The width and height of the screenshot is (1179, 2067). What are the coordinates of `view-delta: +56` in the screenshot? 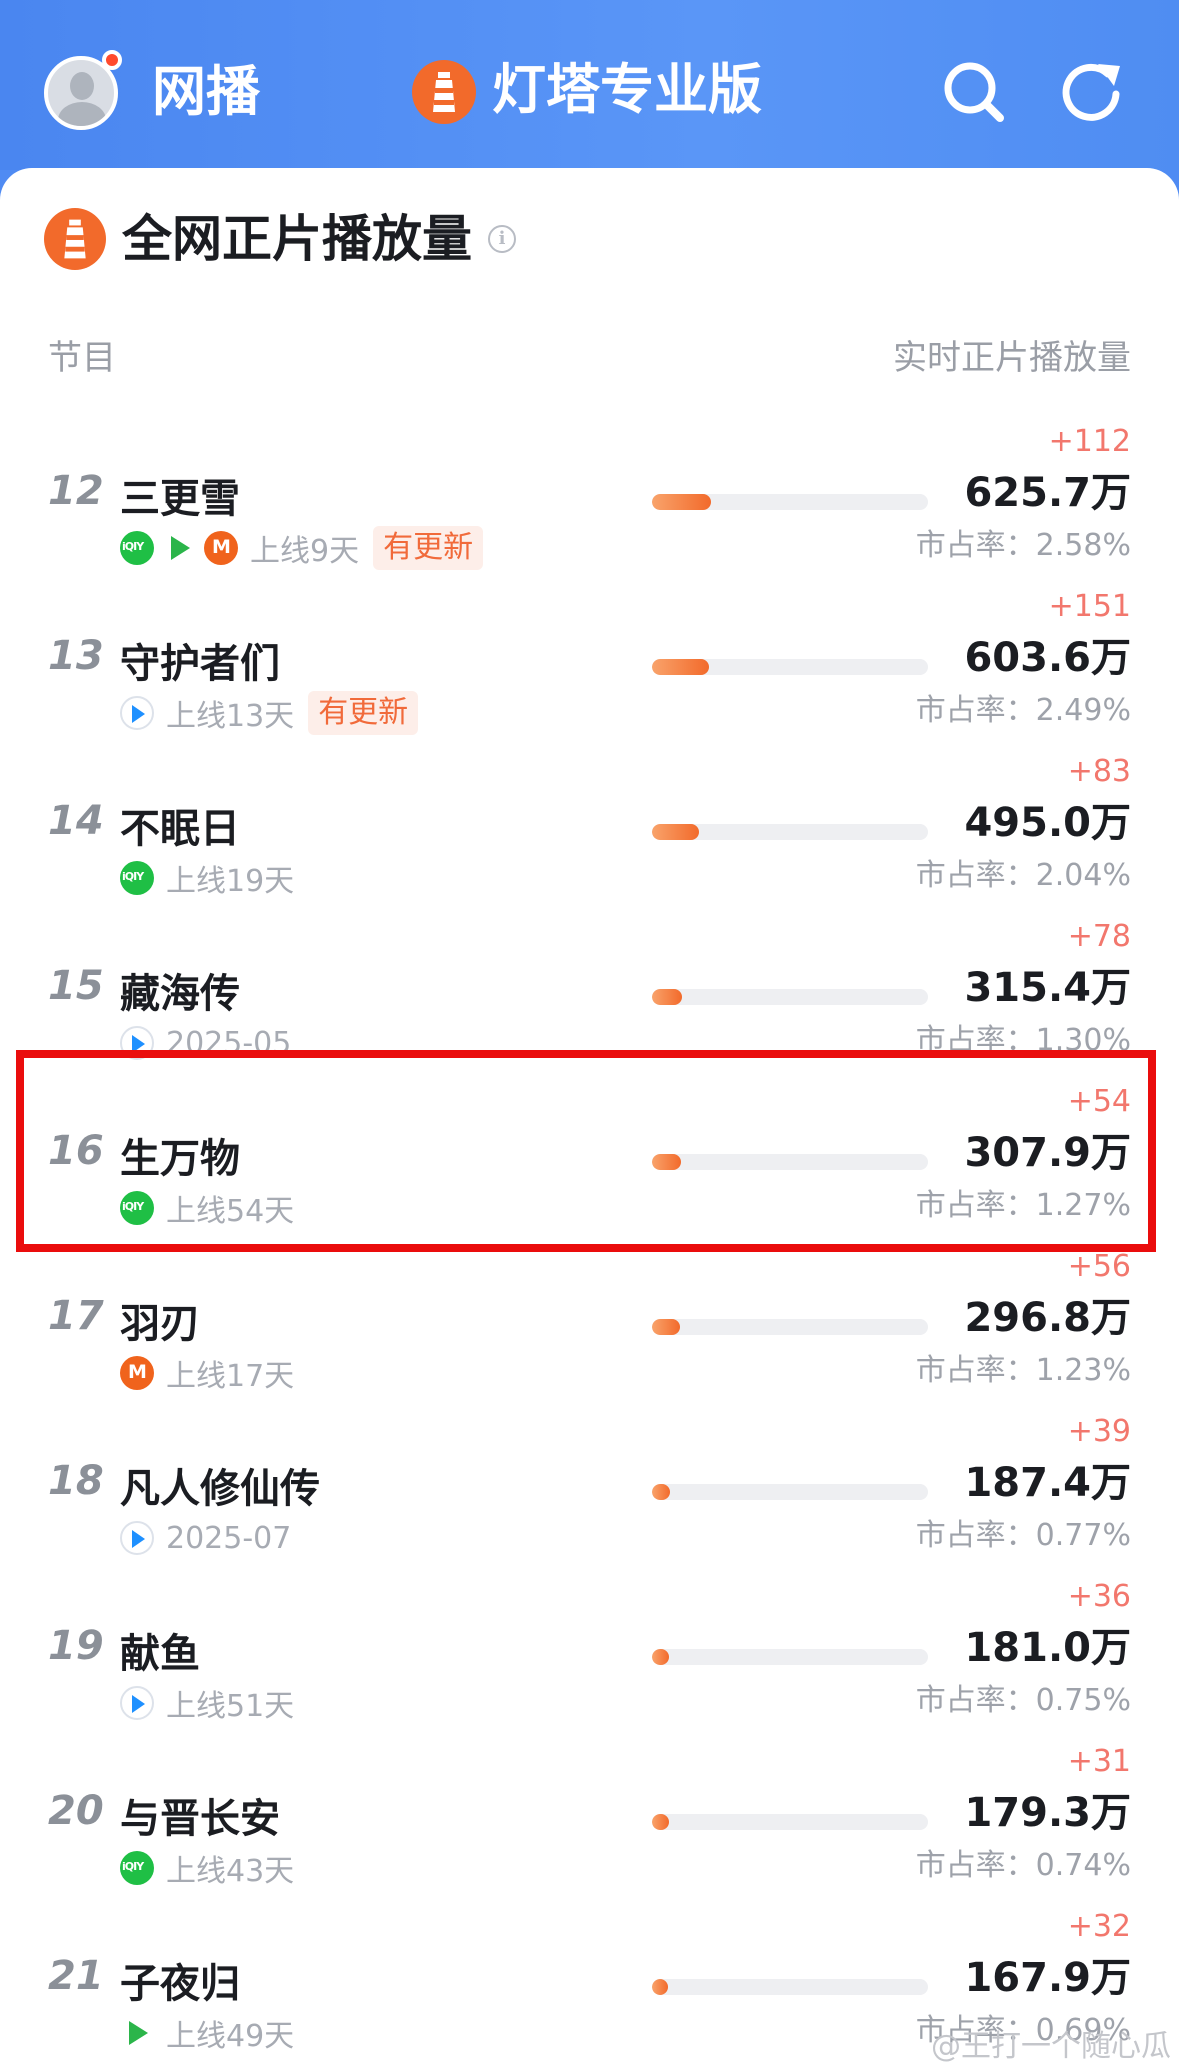 It's located at (1099, 1266).